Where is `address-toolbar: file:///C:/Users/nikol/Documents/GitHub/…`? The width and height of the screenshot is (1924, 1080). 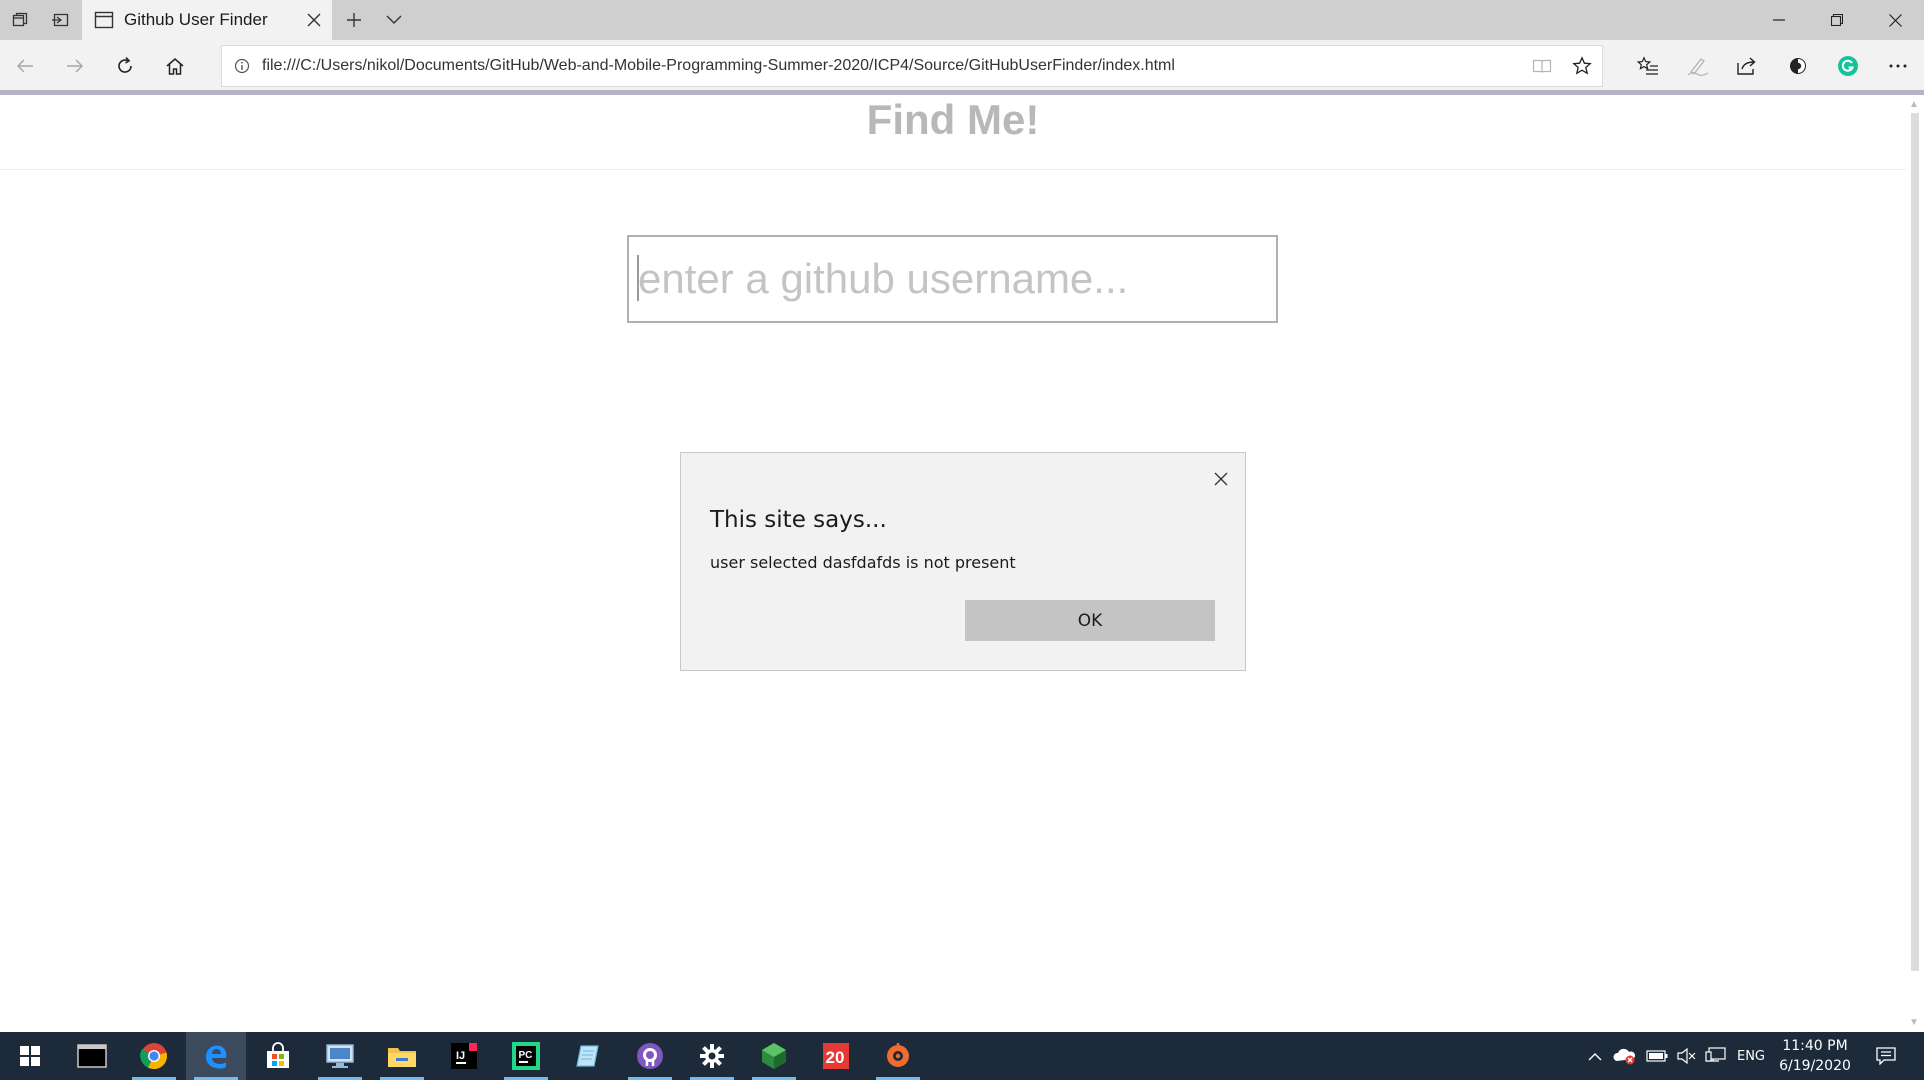 address-toolbar: file:///C:/Users/nikol/Documents/GitHub/… is located at coordinates (962, 66).